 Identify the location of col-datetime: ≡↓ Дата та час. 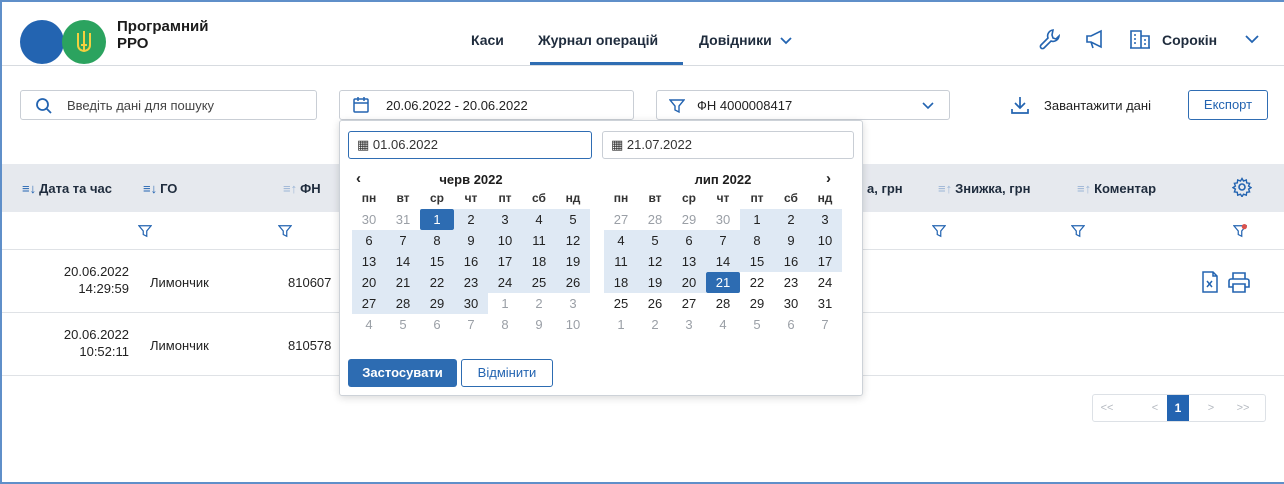
(67, 188).